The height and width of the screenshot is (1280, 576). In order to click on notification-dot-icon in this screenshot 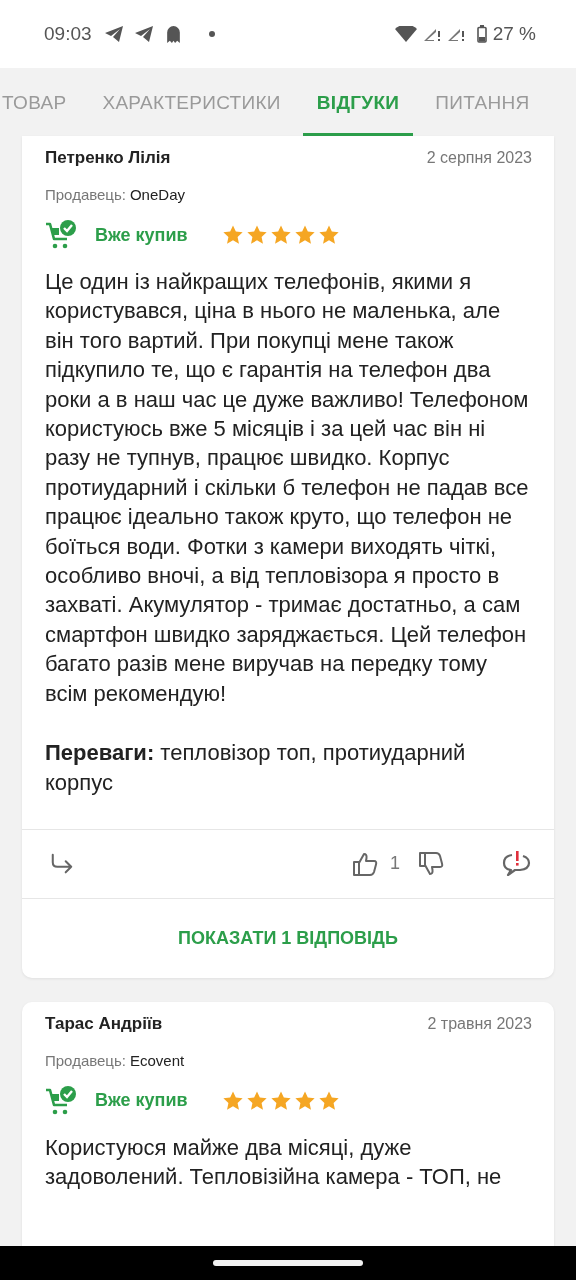, I will do `click(211, 34)`.